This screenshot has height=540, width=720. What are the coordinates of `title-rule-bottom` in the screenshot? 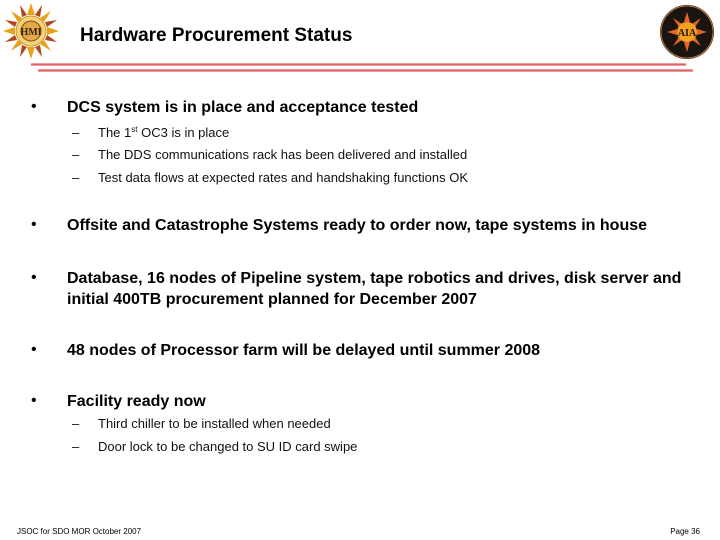 It's located at (365, 70).